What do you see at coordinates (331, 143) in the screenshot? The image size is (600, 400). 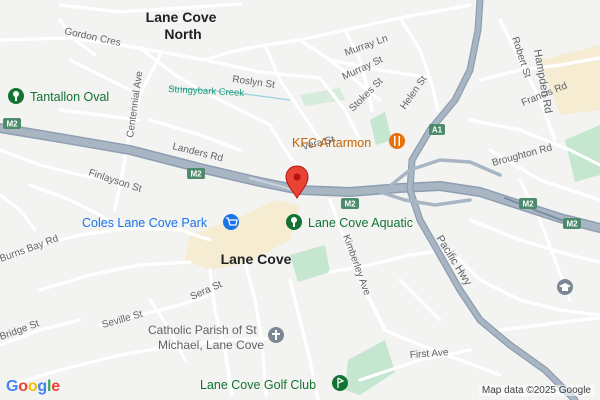 I see `poi-label: KFC Artarmon` at bounding box center [331, 143].